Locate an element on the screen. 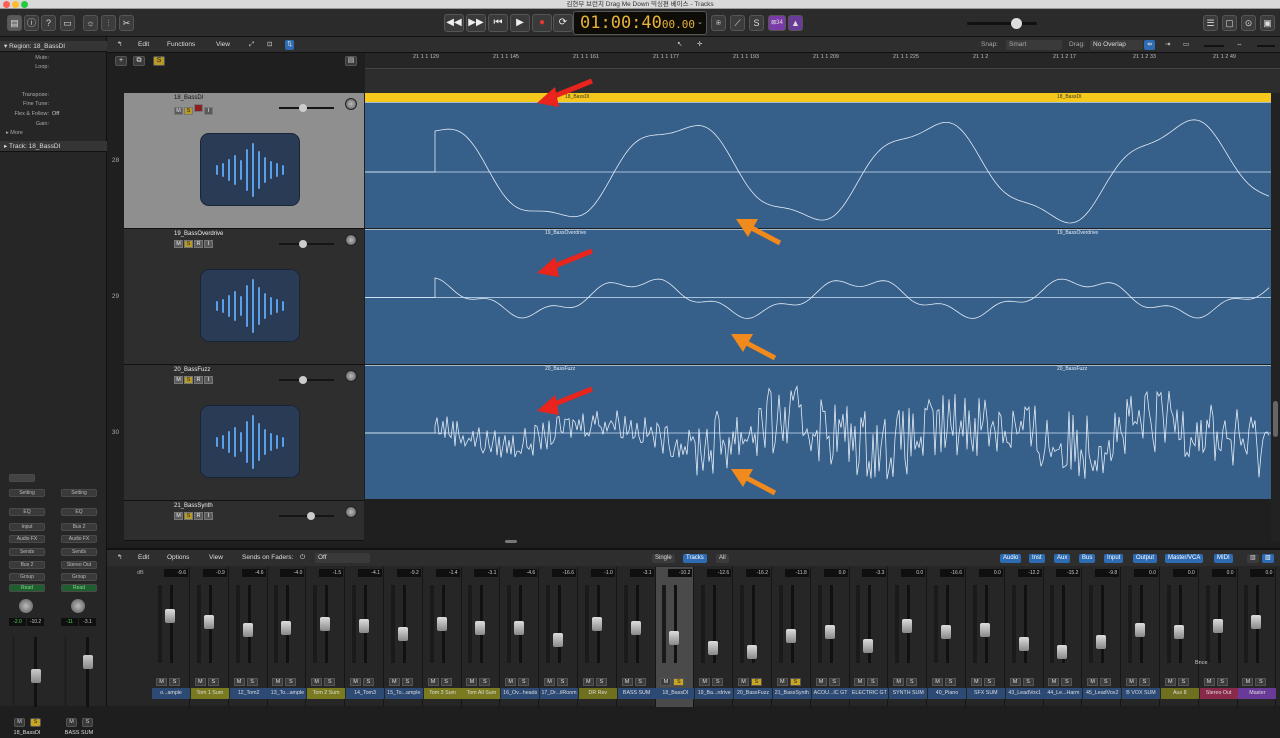 This screenshot has height=738, width=1280. strip-audio-fx-slot: Audio FX is located at coordinates (79, 539).